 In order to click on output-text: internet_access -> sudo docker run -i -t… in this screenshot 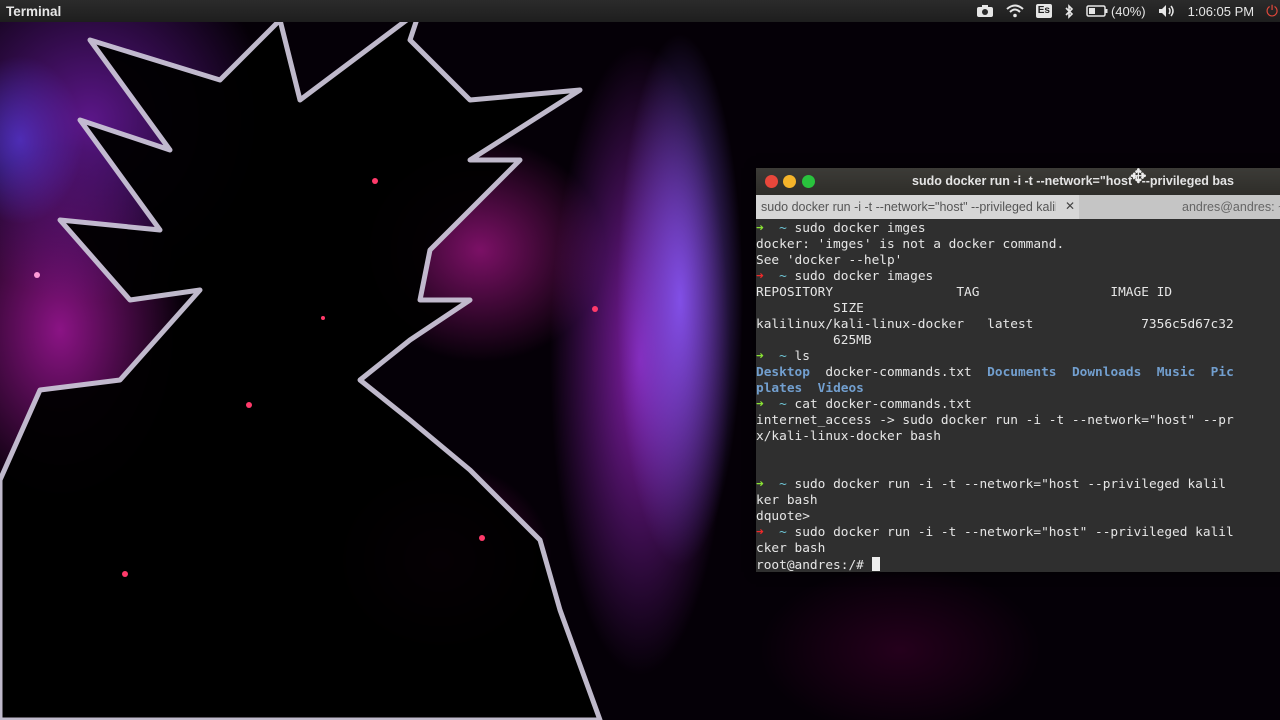, I will do `click(995, 420)`.